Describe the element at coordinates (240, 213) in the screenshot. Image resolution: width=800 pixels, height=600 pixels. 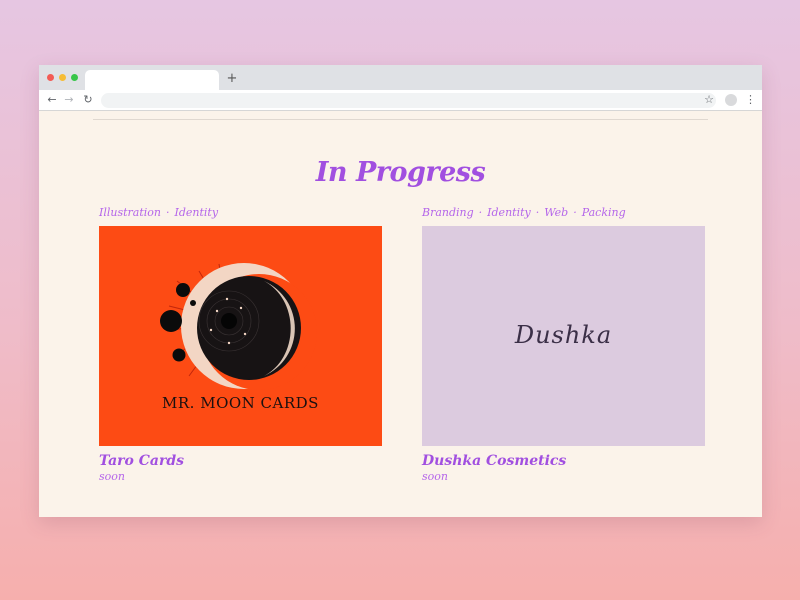
I see `project-tags: Illustration · Identity` at that location.